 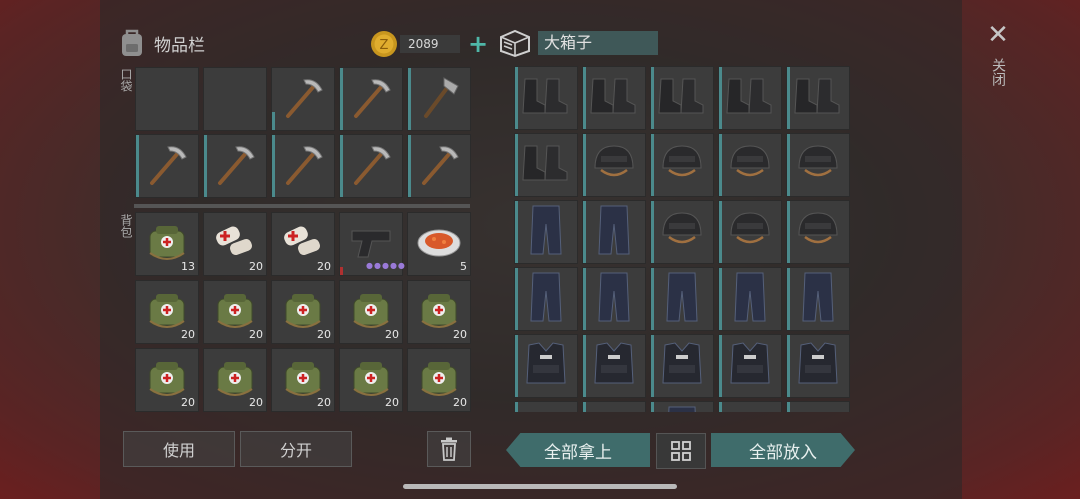 What do you see at coordinates (998, 53) in the screenshot?
I see `close-button: ✕ 关闭` at bounding box center [998, 53].